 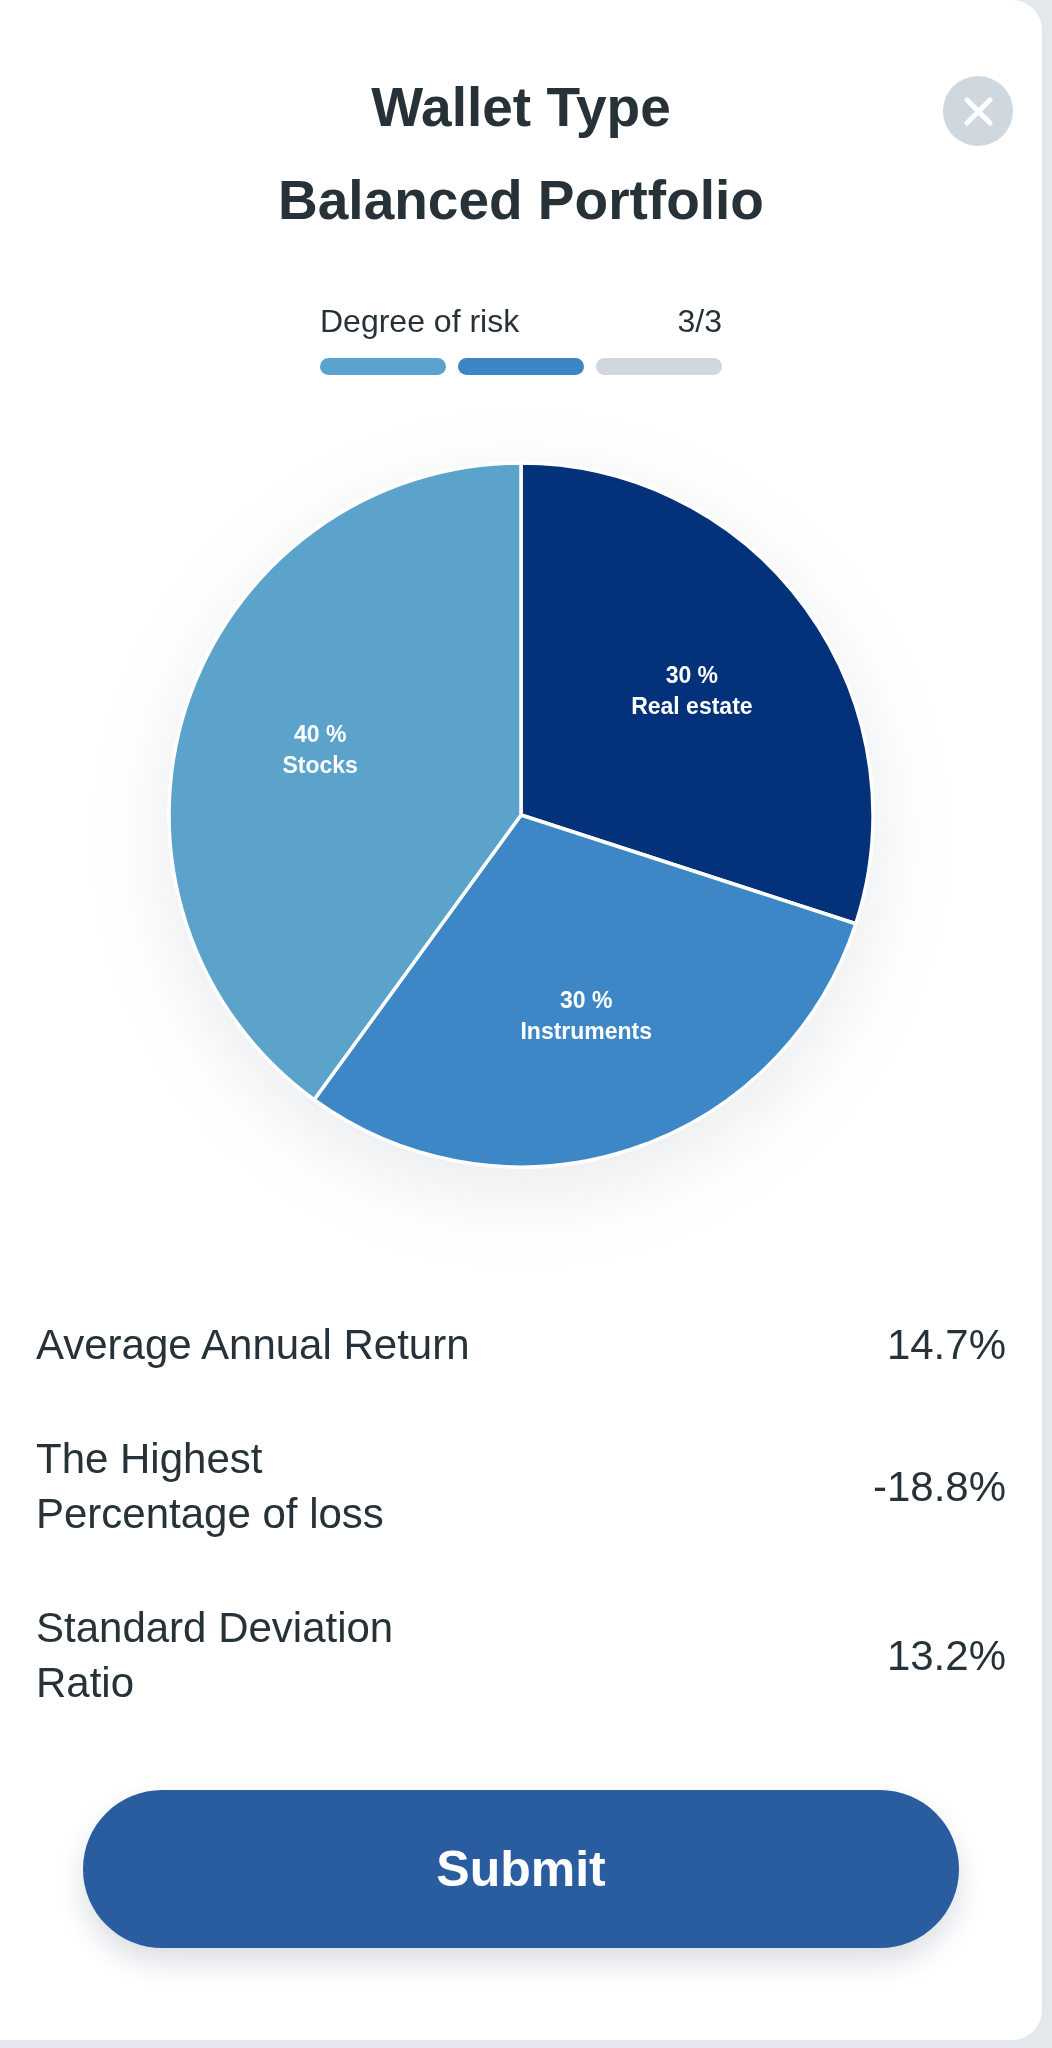 What do you see at coordinates (521, 1869) in the screenshot?
I see `submit-button: Submit` at bounding box center [521, 1869].